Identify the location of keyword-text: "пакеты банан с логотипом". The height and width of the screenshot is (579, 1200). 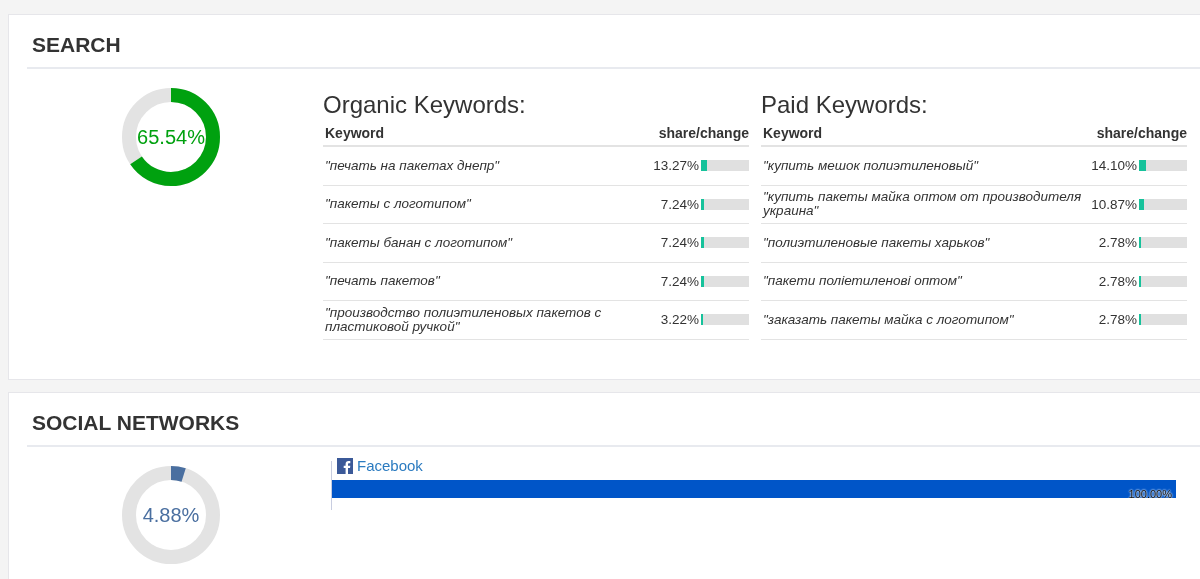
(419, 242).